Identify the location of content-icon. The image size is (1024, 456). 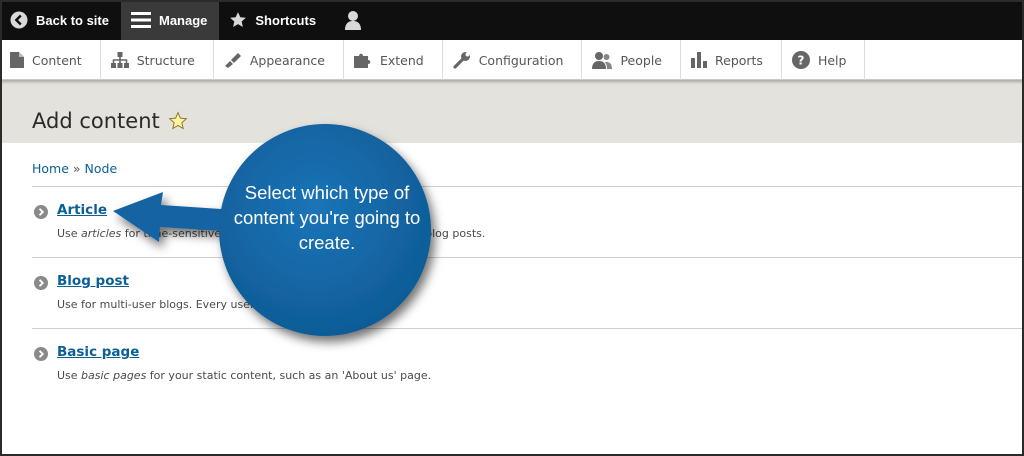
(17, 60).